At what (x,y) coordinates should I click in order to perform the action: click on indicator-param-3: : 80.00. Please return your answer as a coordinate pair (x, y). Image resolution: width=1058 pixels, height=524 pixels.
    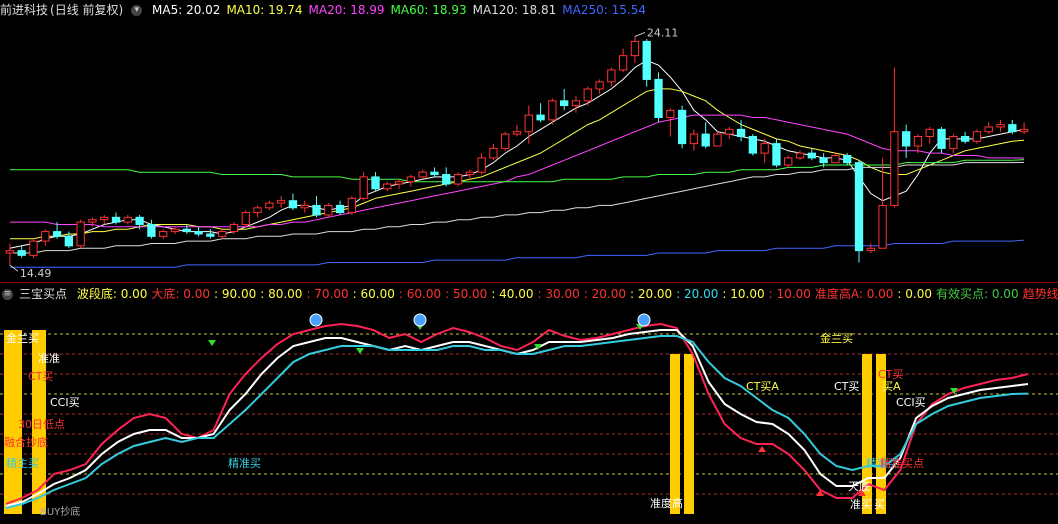
    Looking at the image, I should click on (281, 294).